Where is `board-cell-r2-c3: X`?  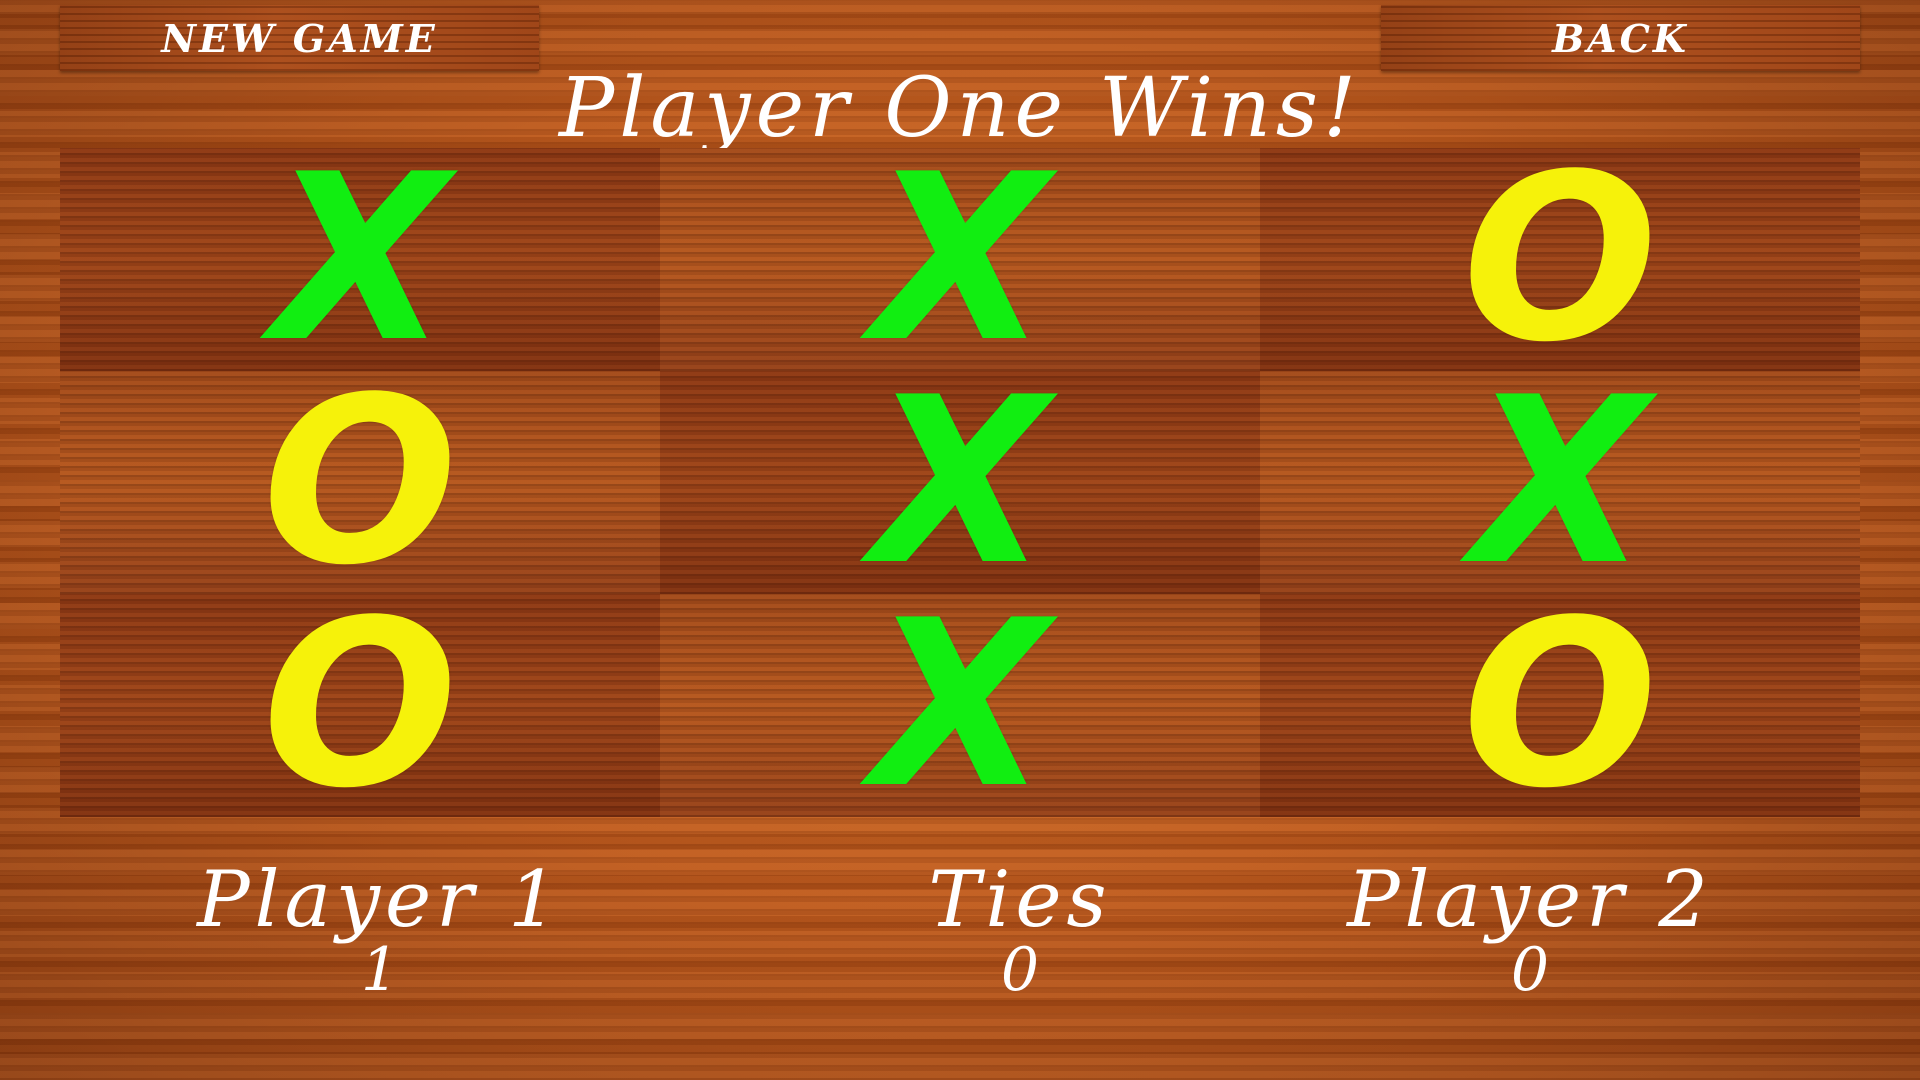 board-cell-r2-c3: X is located at coordinates (1560, 482).